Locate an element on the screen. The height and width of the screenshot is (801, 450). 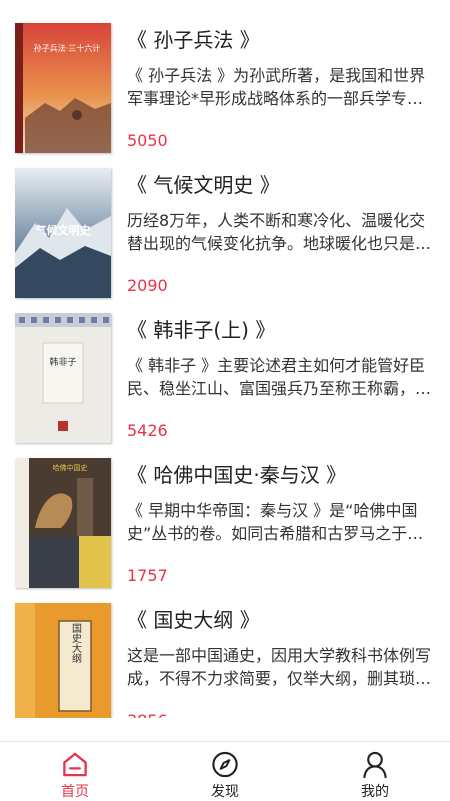
book-cover: 气候文明史 is located at coordinates (63, 233).